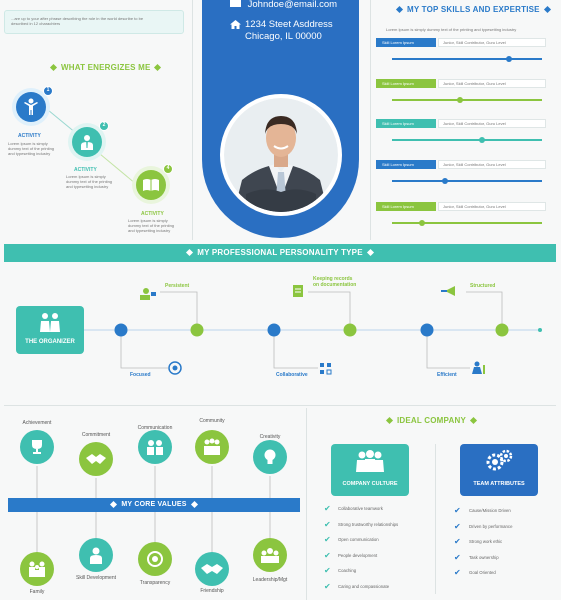 Image resolution: width=561 pixels, height=600 pixels. I want to click on company-culture-card: COMPANY CULTURE, so click(370, 470).